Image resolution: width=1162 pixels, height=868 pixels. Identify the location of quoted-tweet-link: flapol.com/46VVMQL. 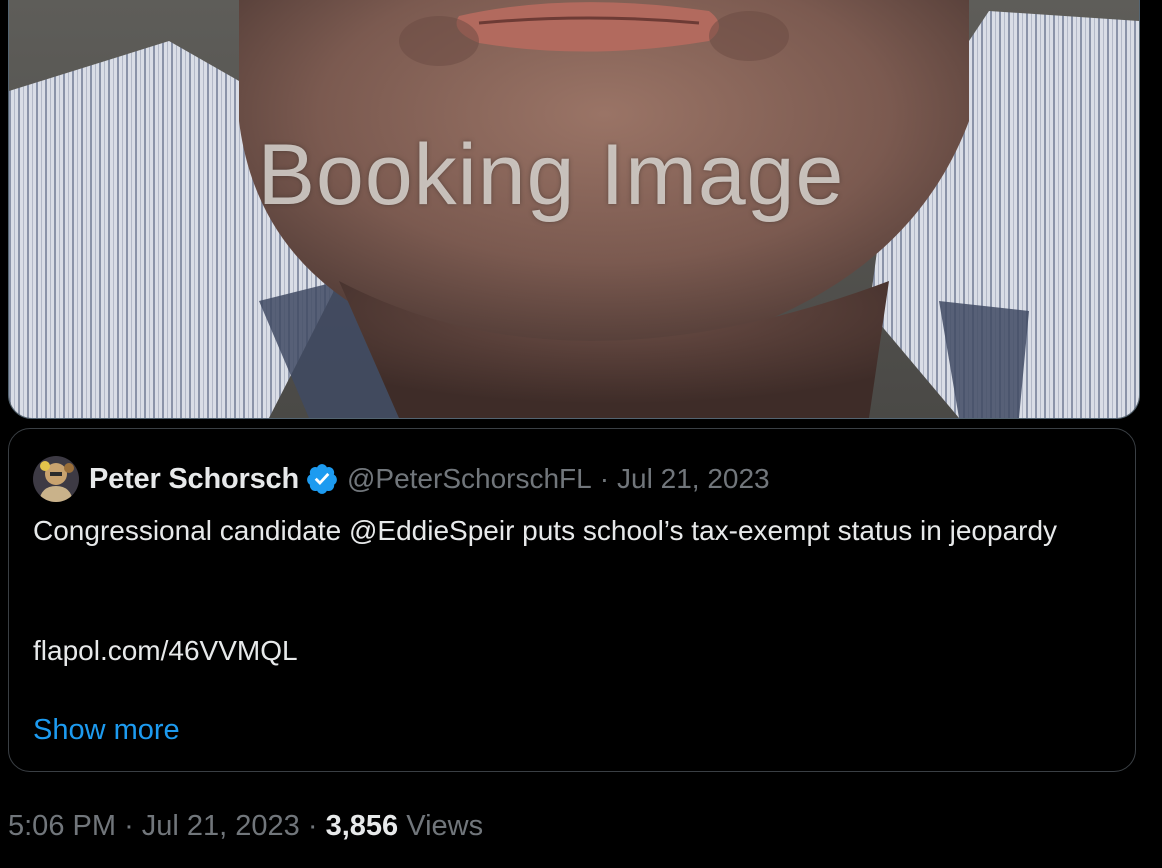
(165, 651).